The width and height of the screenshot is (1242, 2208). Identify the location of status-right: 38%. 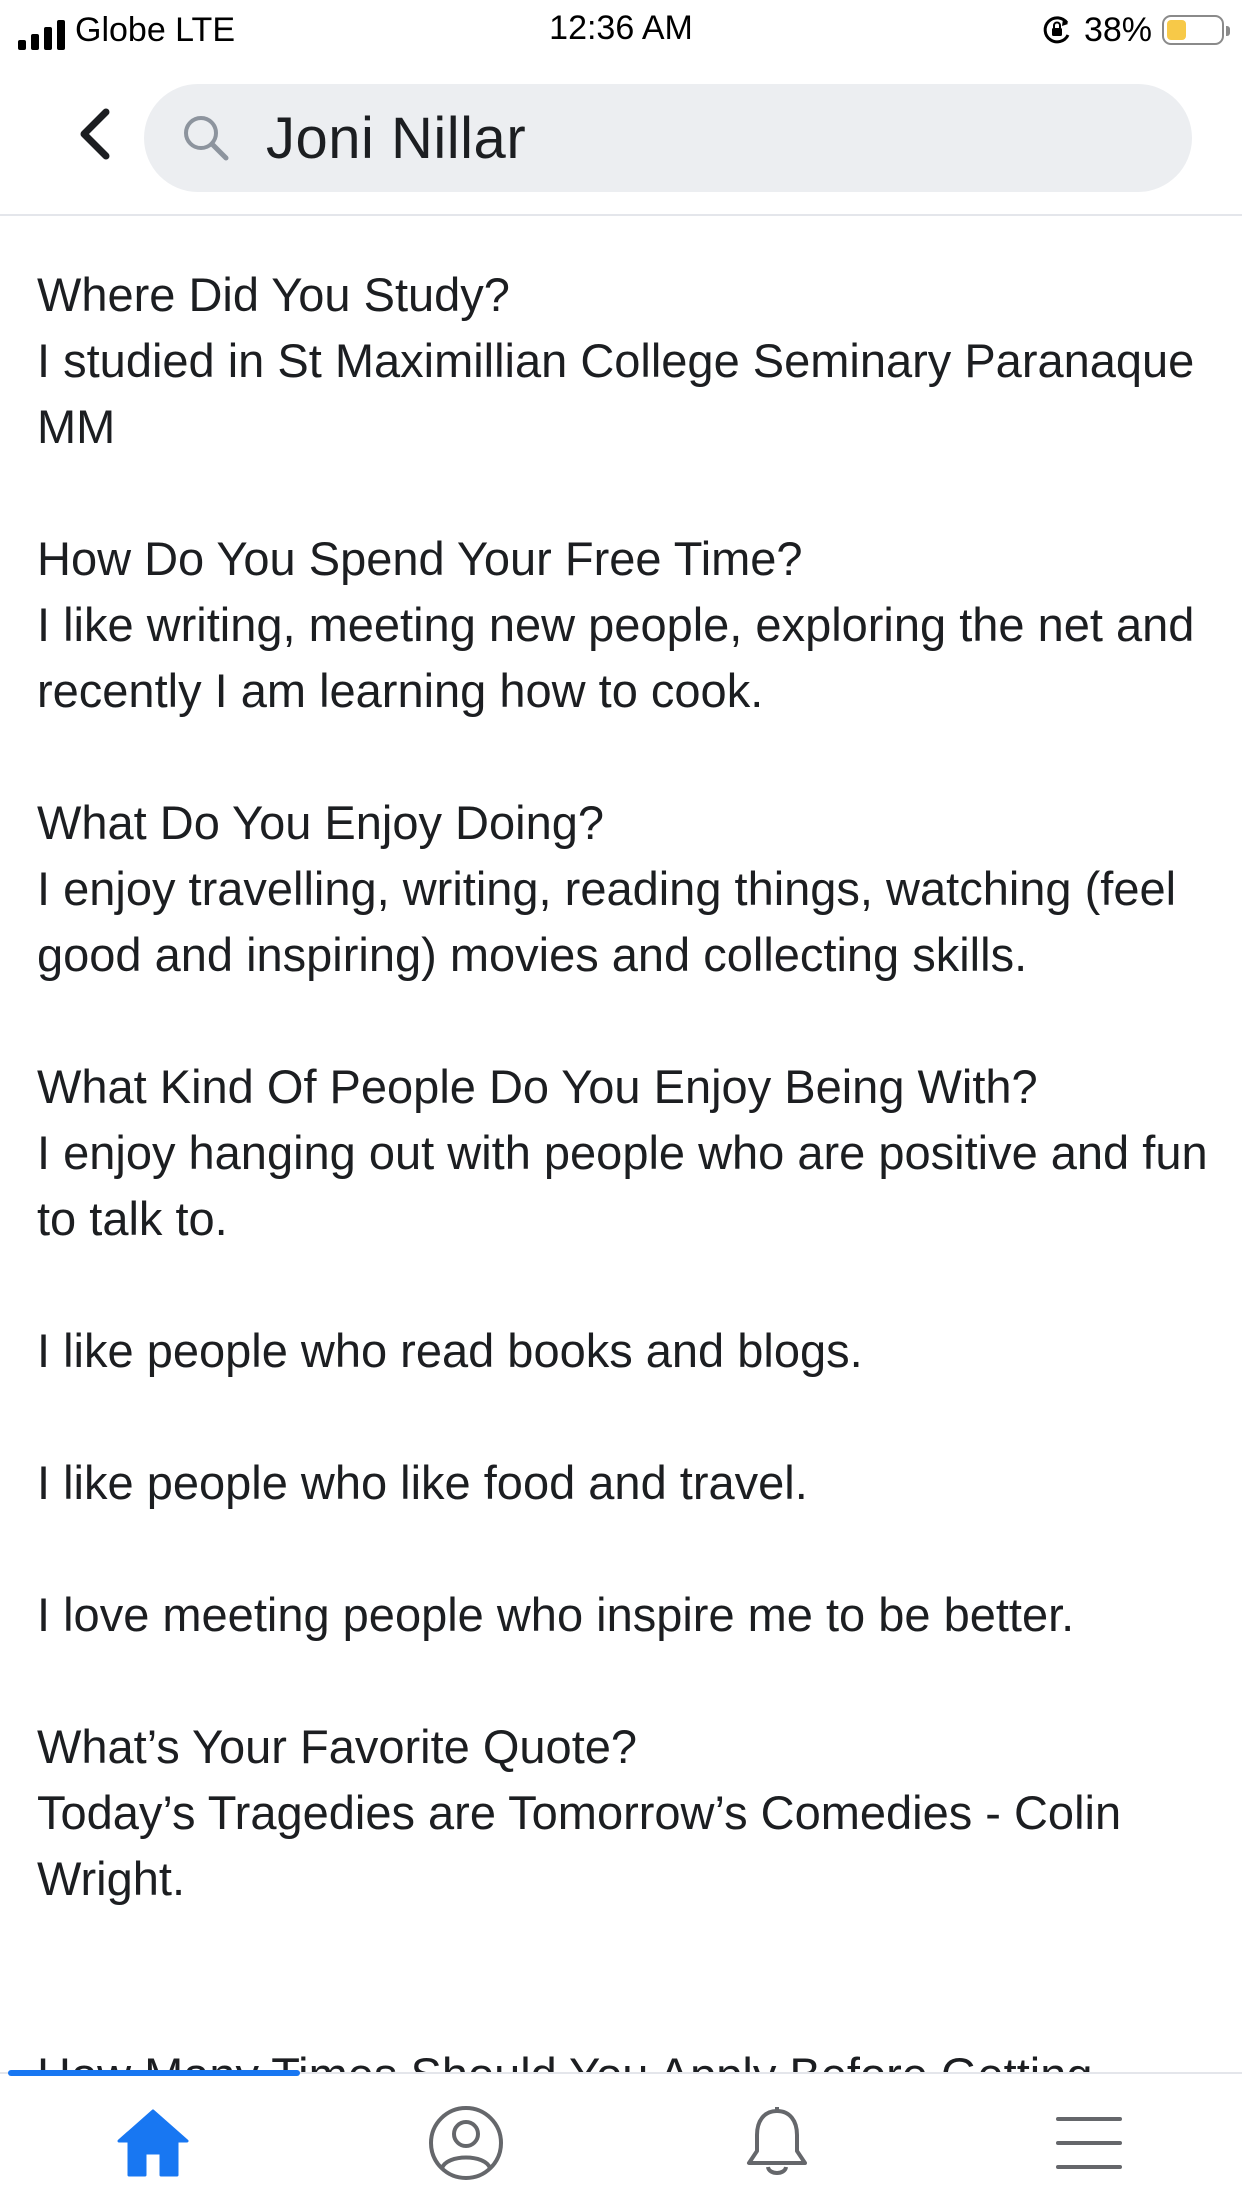
(1135, 30).